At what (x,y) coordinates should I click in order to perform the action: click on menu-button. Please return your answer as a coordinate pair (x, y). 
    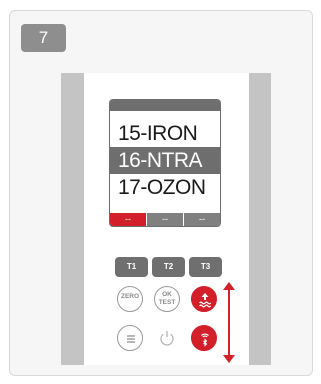
    Looking at the image, I should click on (130, 338).